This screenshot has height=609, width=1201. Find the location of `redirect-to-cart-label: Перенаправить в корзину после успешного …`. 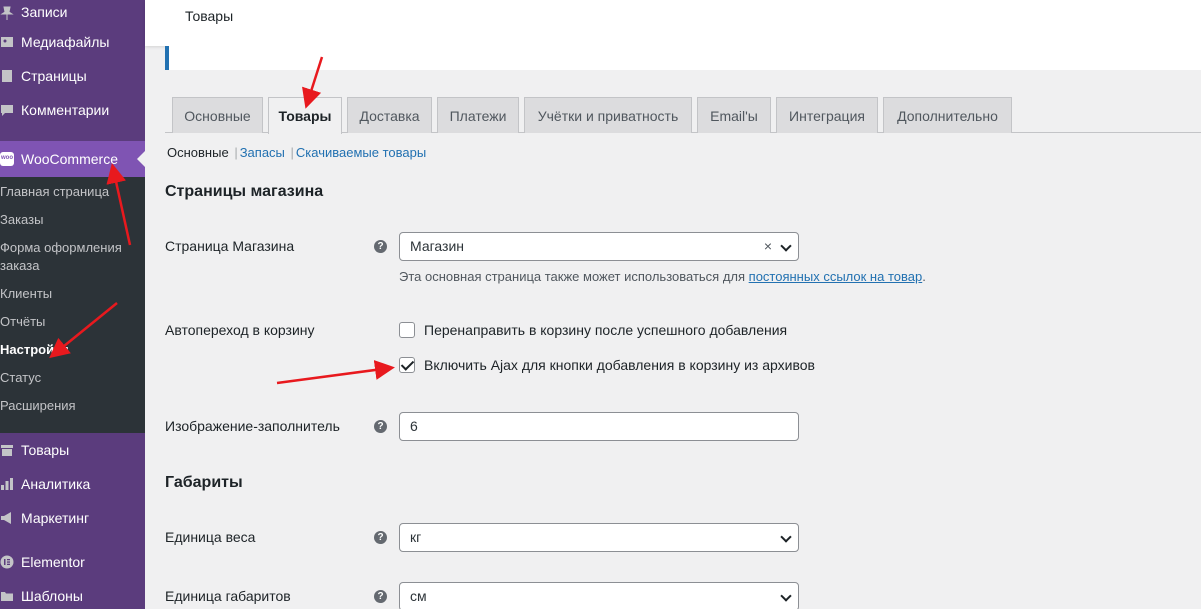

redirect-to-cart-label: Перенаправить в корзину после успешного … is located at coordinates (606, 330).